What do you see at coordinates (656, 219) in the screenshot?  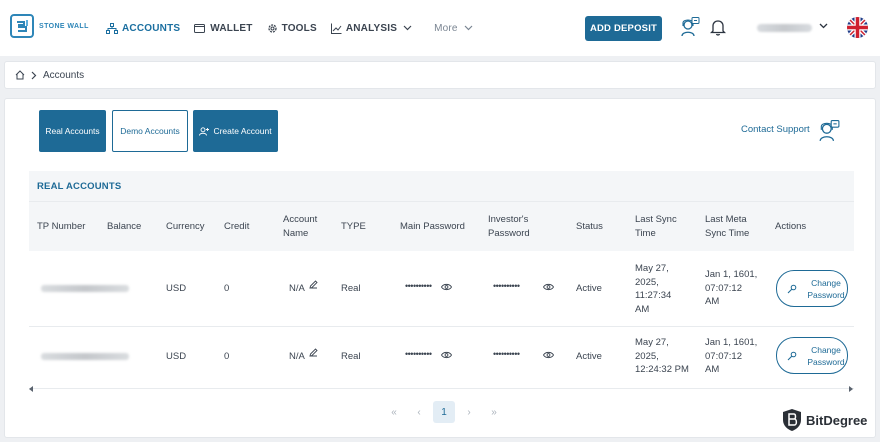 I see `th-last-sync-line1: Last Sync` at bounding box center [656, 219].